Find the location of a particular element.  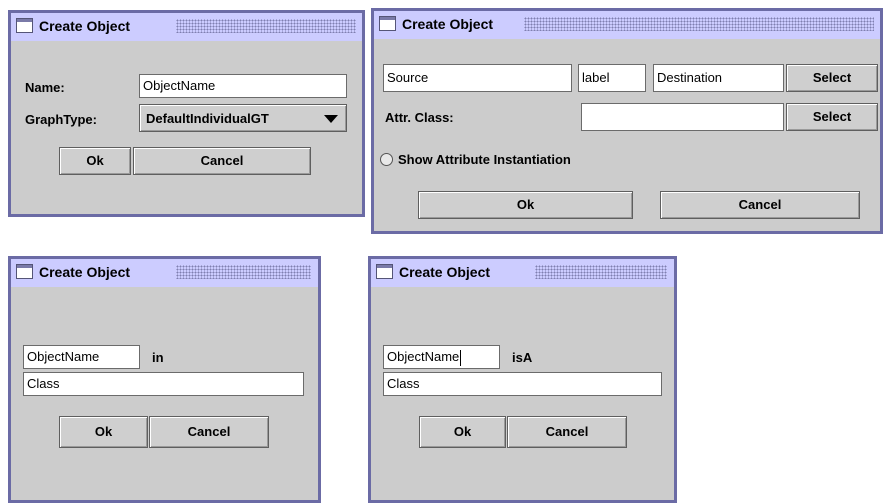

object-name-value: ObjectName is located at coordinates (423, 356).